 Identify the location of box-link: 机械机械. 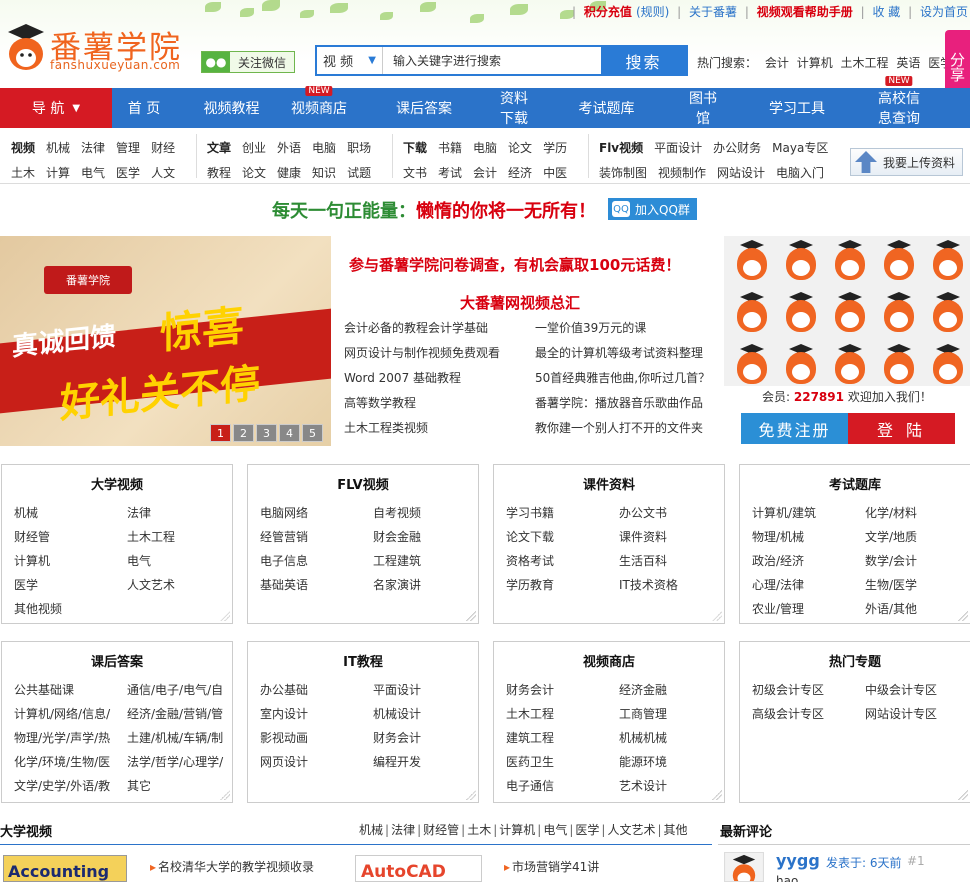
(675, 738).